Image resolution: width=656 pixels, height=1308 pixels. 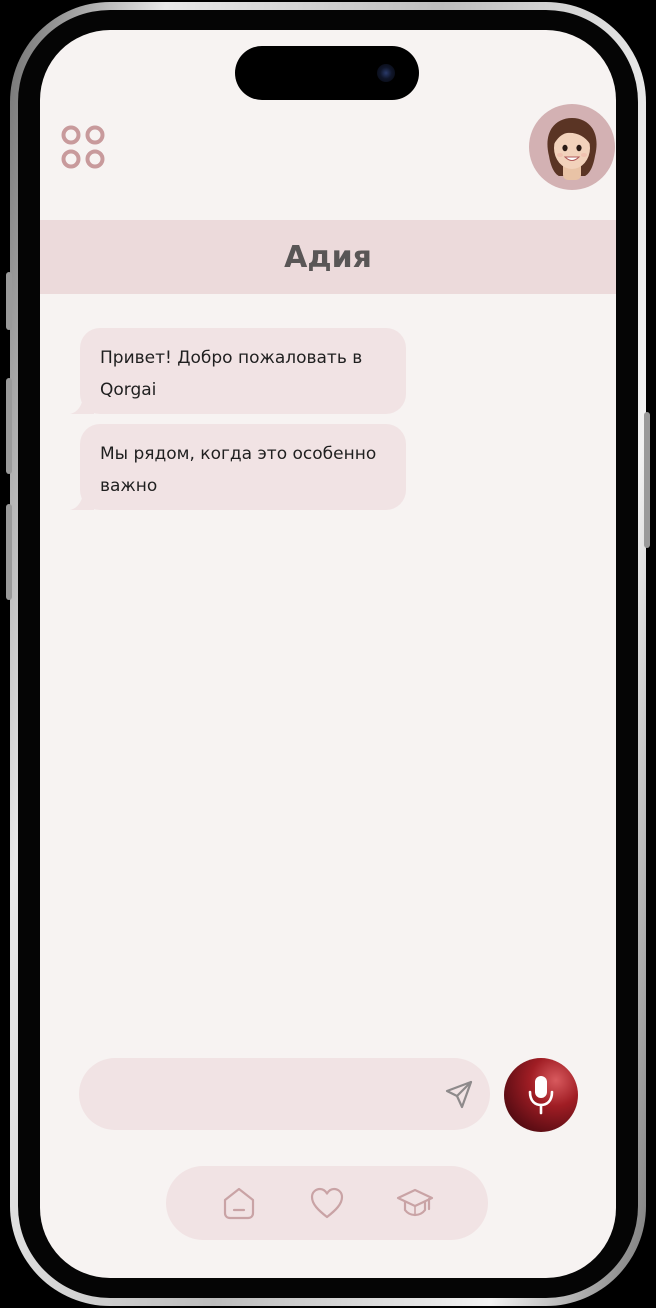 What do you see at coordinates (386, 73) in the screenshot?
I see `camera-icon` at bounding box center [386, 73].